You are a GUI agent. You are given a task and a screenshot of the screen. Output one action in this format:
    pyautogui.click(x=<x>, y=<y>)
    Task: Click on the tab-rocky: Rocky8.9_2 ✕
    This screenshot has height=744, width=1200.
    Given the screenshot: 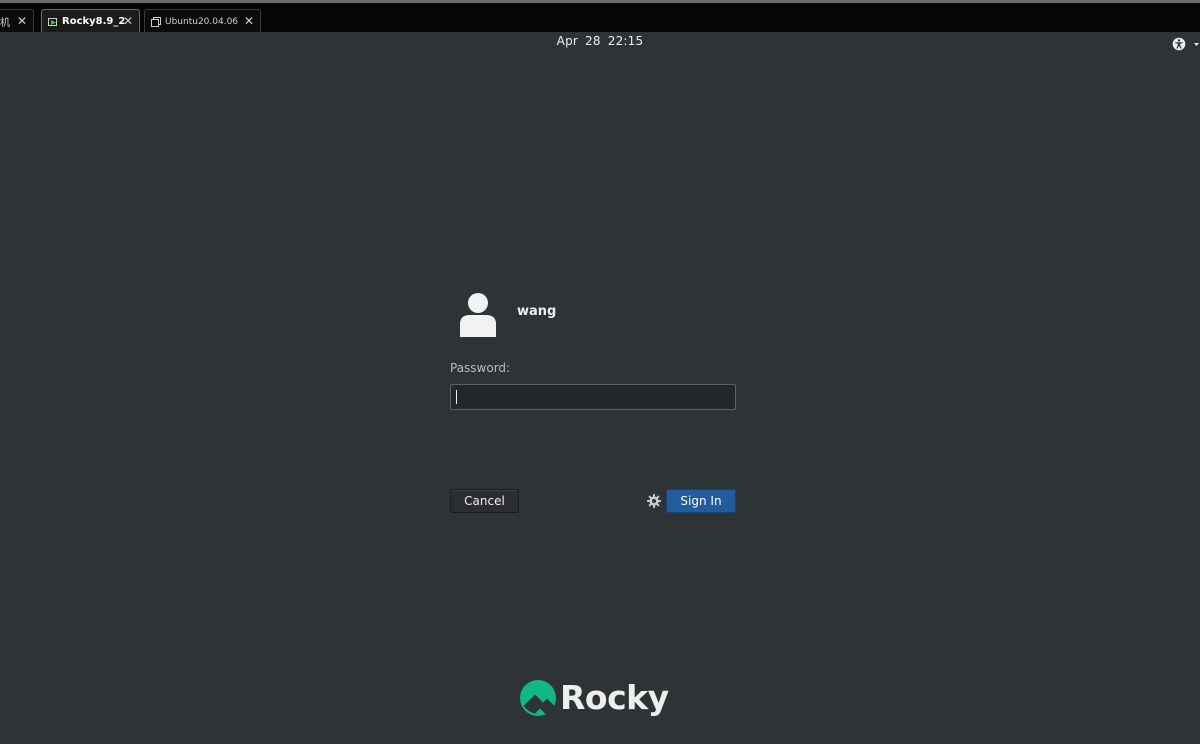 What is the action you would take?
    pyautogui.click(x=90, y=21)
    